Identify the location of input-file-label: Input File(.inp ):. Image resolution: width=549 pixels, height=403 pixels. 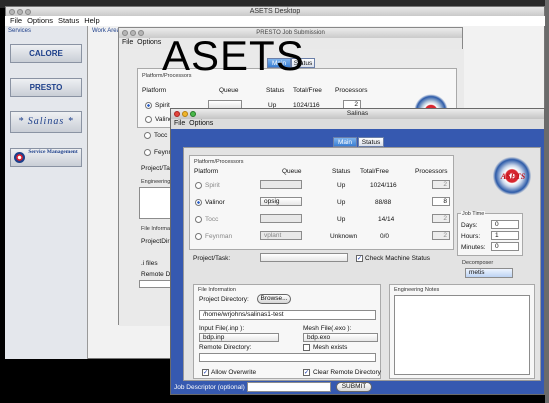
(222, 328).